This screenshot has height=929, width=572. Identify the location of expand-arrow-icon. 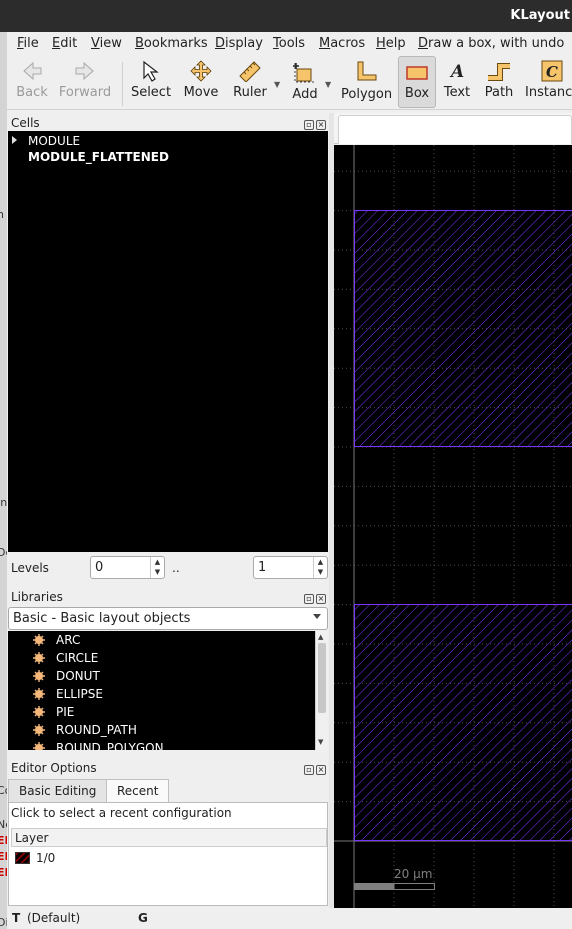
(14, 140).